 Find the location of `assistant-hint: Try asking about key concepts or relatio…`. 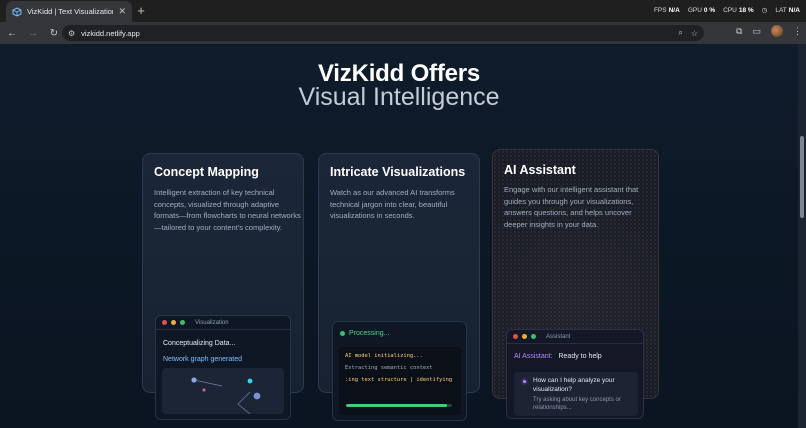

assistant-hint: Try asking about key concepts or relatio… is located at coordinates (577, 404).